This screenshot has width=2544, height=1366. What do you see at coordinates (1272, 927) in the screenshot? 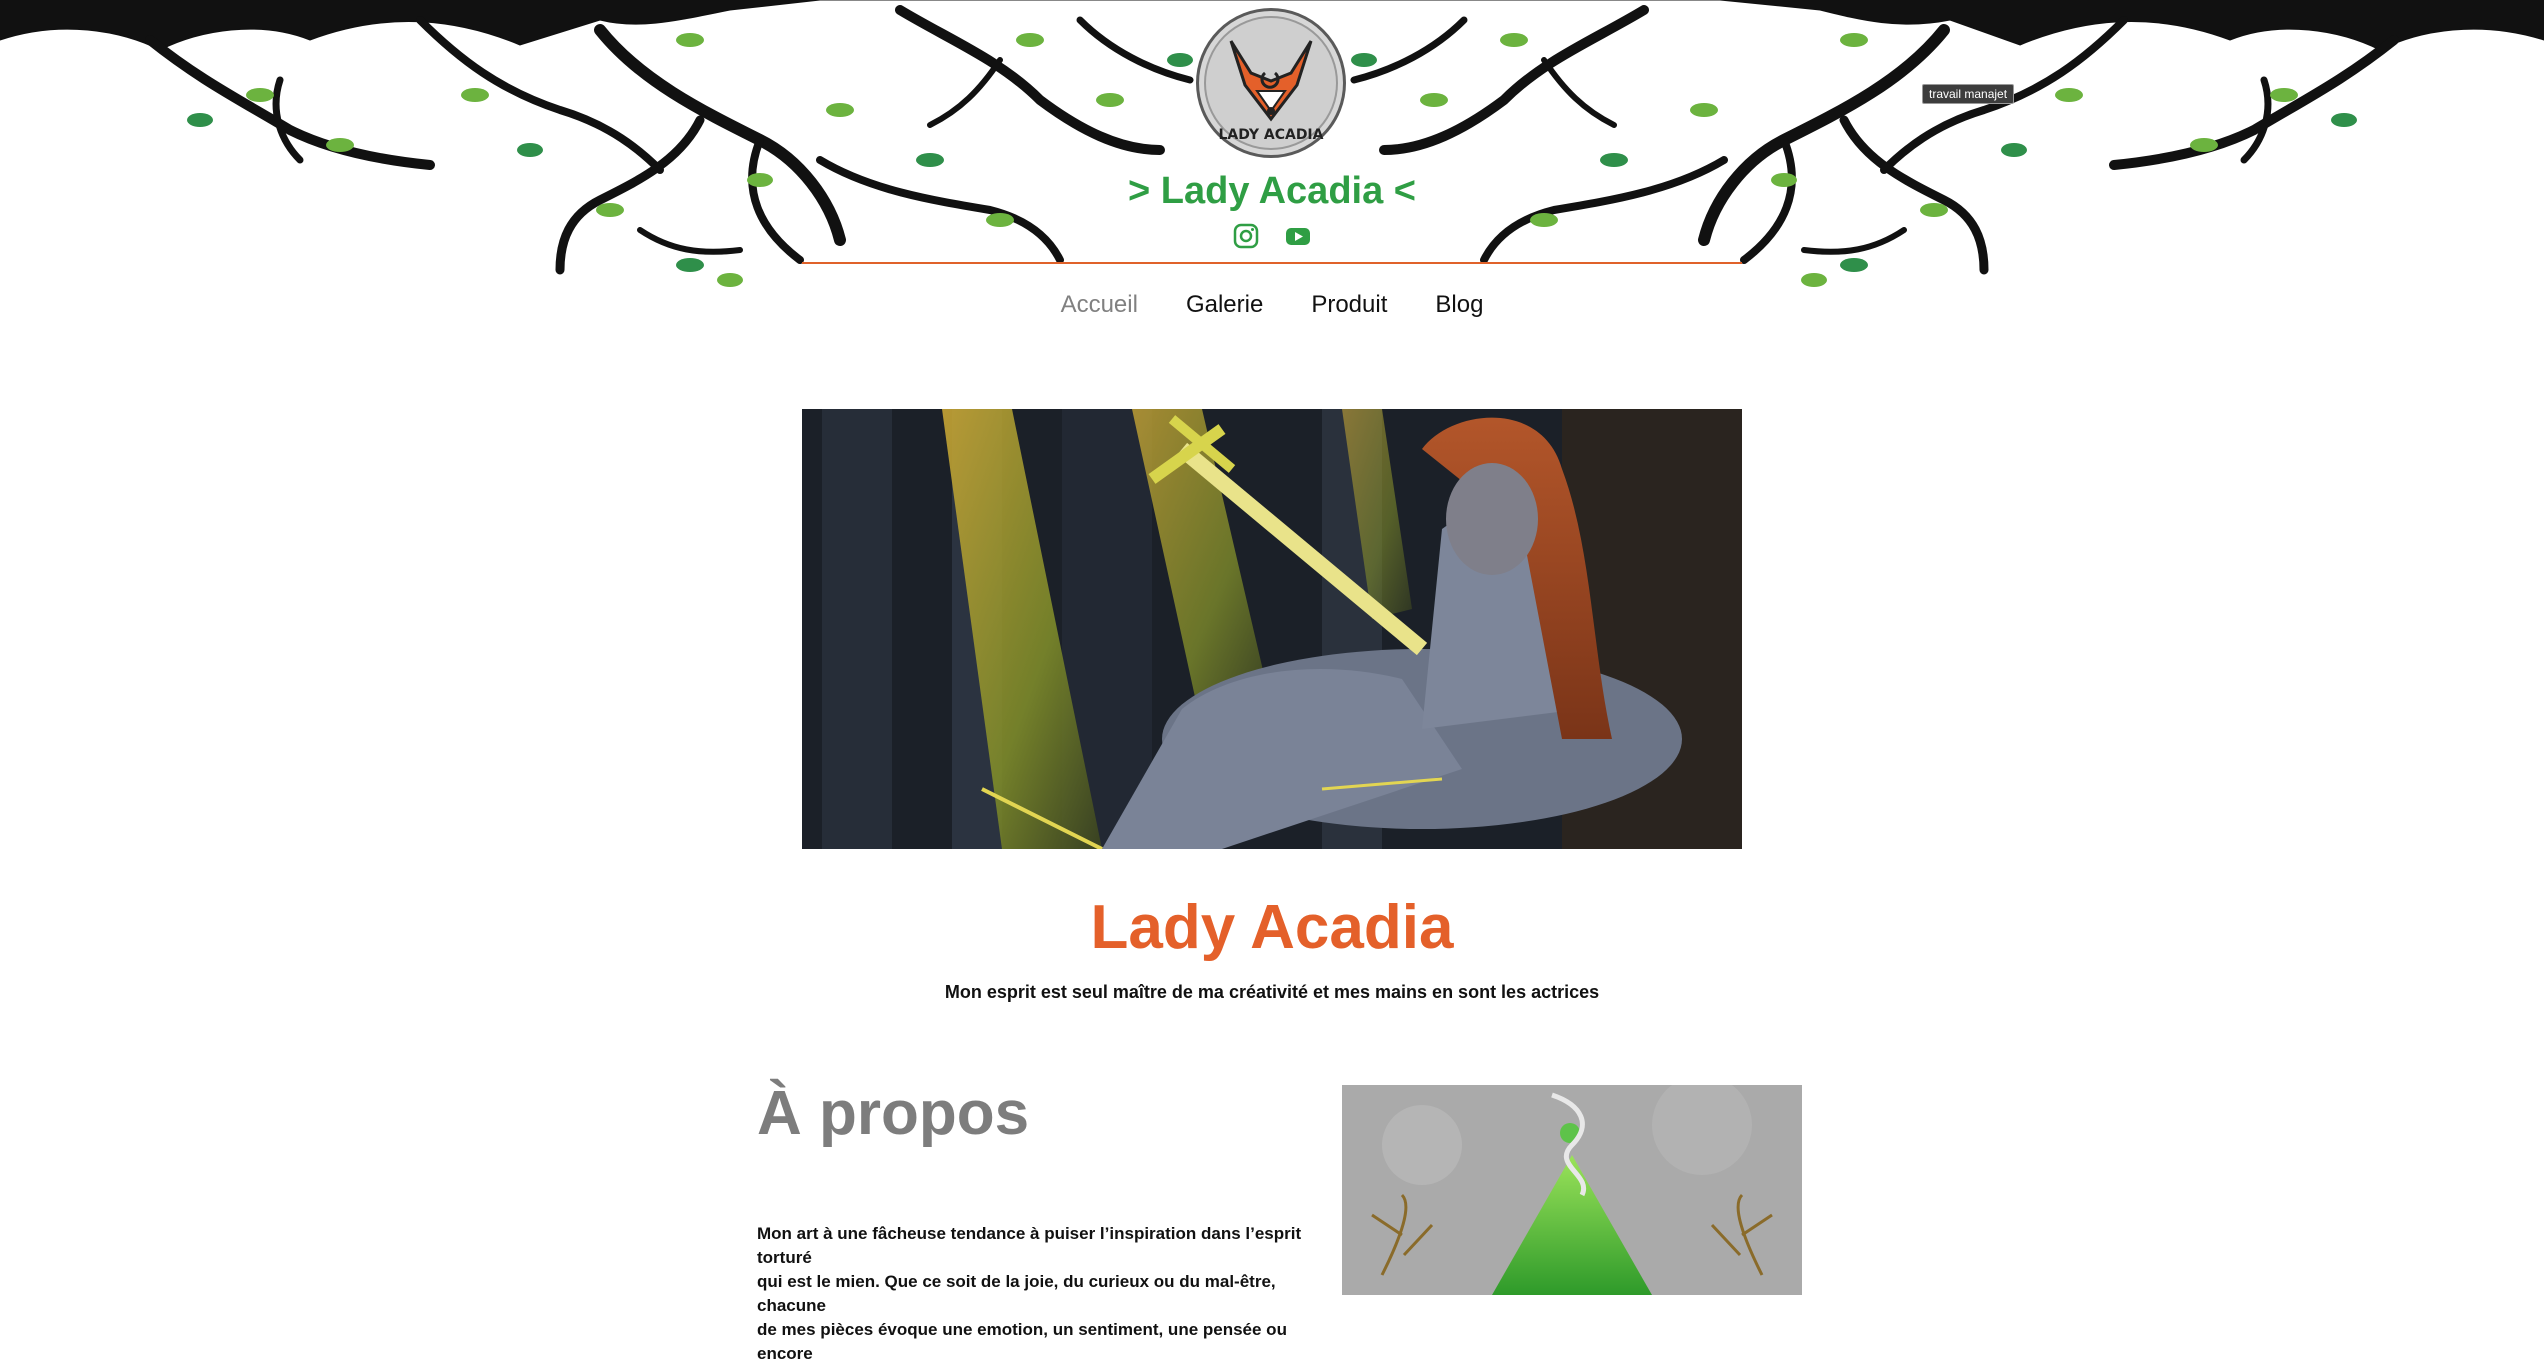
I see `hero-title: Lady Acadia` at bounding box center [1272, 927].